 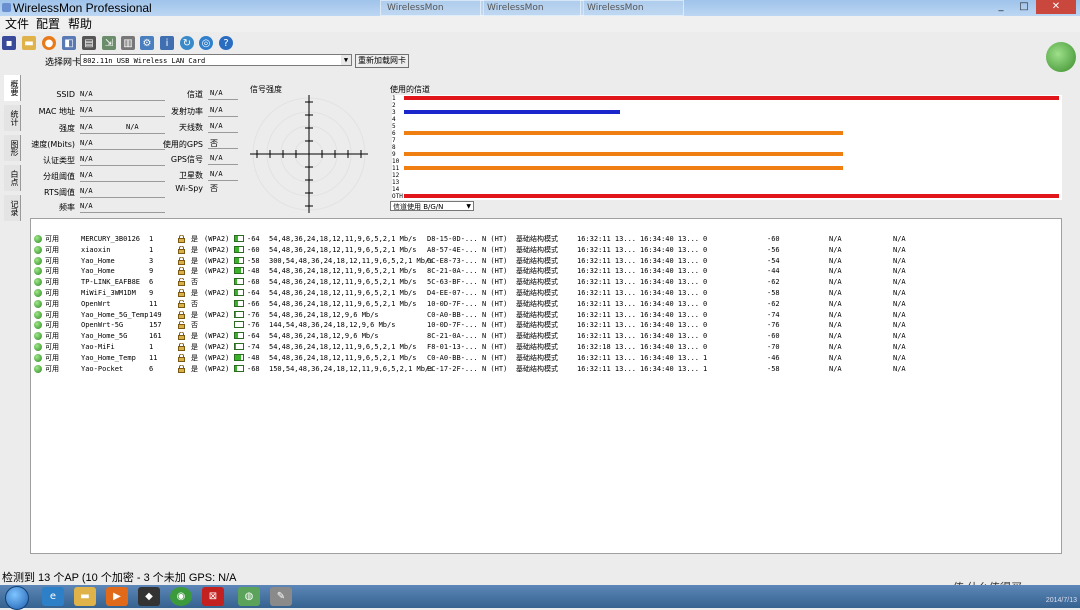 What do you see at coordinates (12, 208) in the screenshot?
I see `tab-log: 记录` at bounding box center [12, 208].